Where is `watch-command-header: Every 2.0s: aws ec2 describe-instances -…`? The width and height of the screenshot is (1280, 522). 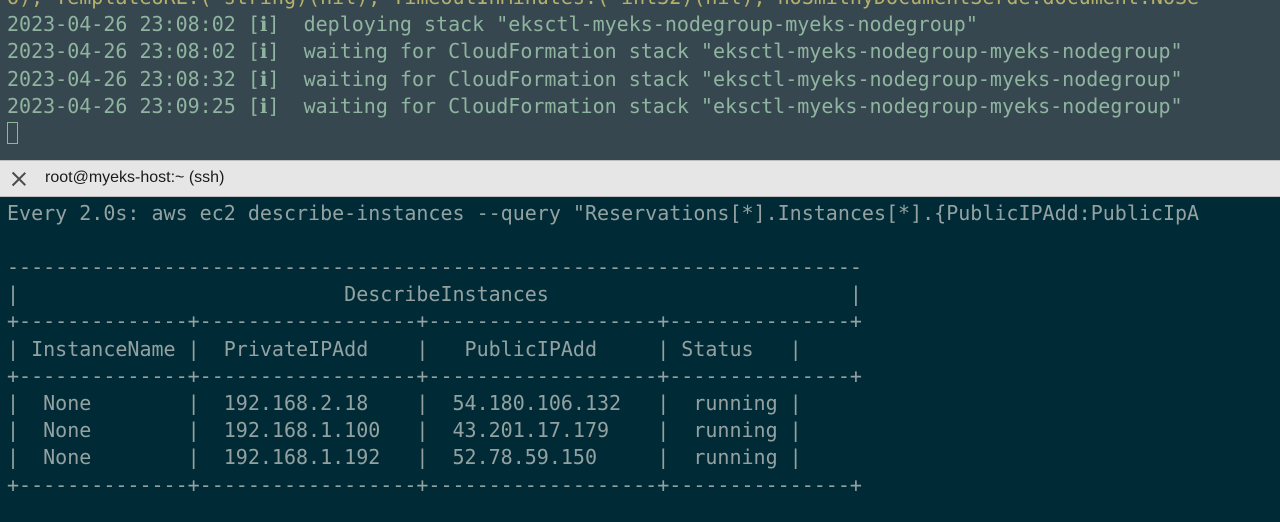 watch-command-header: Every 2.0s: aws ec2 describe-instances -… is located at coordinates (603, 213).